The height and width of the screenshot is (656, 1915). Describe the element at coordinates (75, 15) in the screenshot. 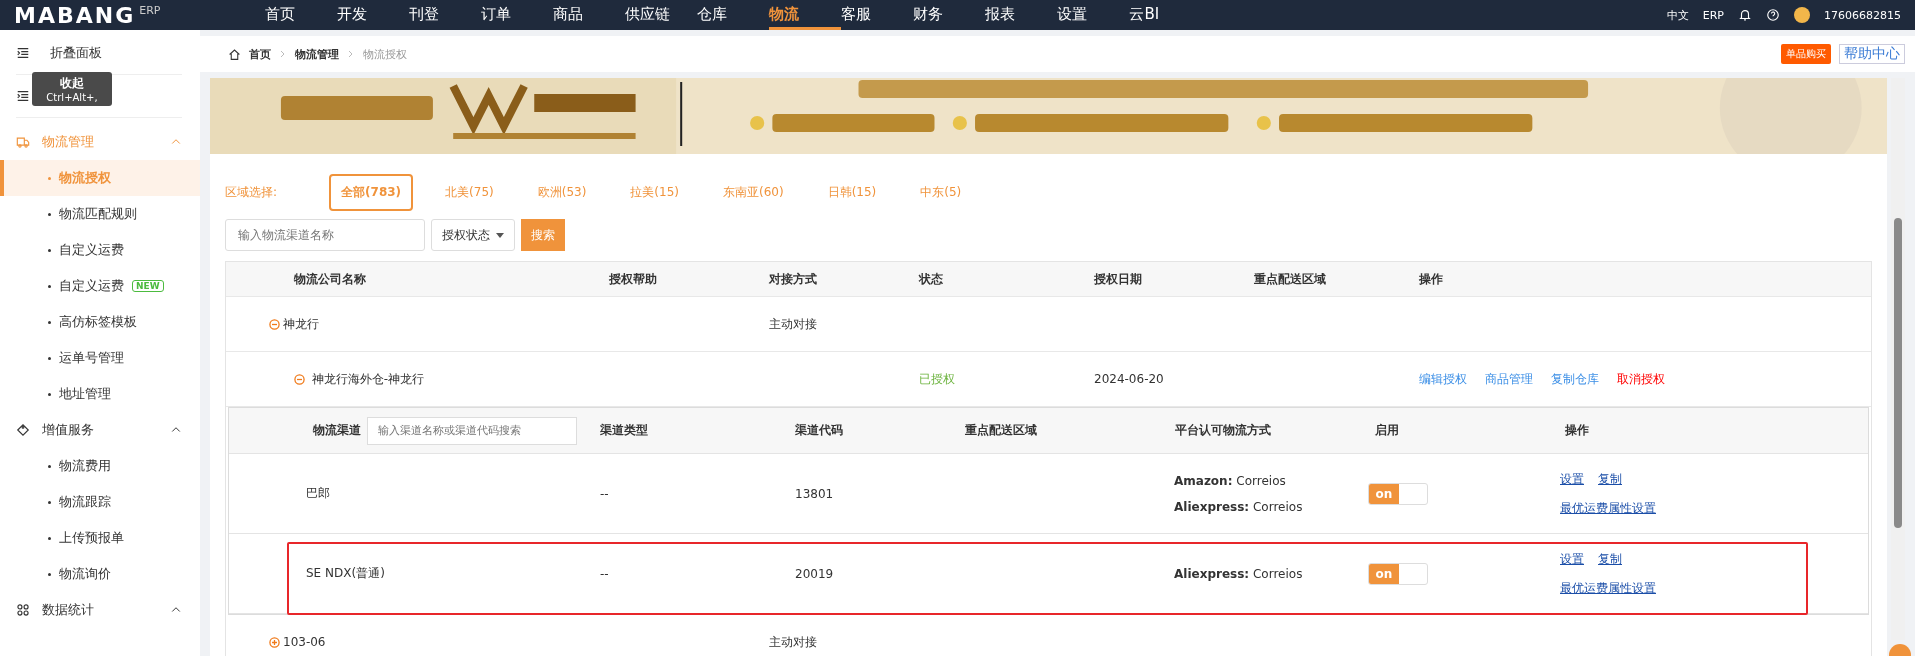

I see `logo: MABANG` at that location.